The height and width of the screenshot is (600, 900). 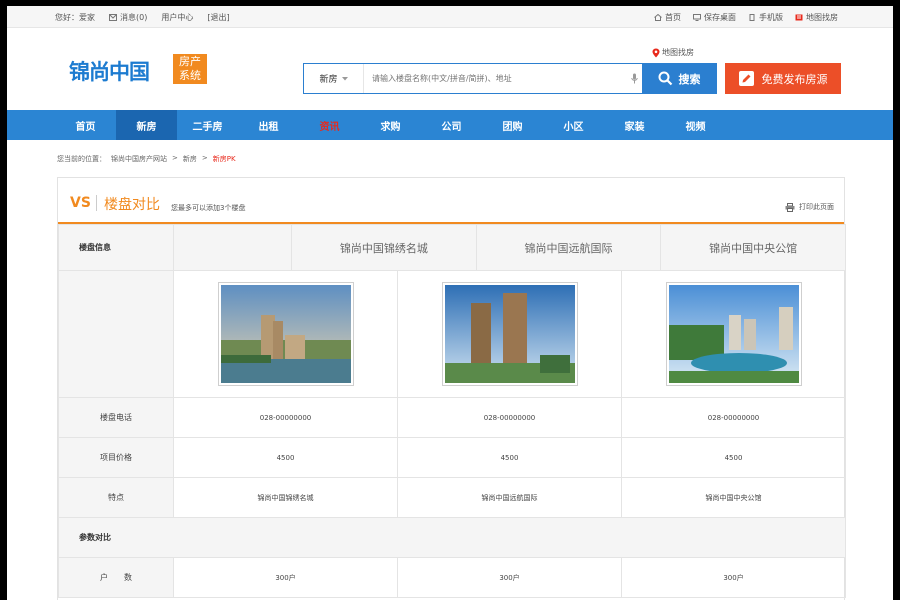 What do you see at coordinates (752, 17) in the screenshot?
I see `phone-icon` at bounding box center [752, 17].